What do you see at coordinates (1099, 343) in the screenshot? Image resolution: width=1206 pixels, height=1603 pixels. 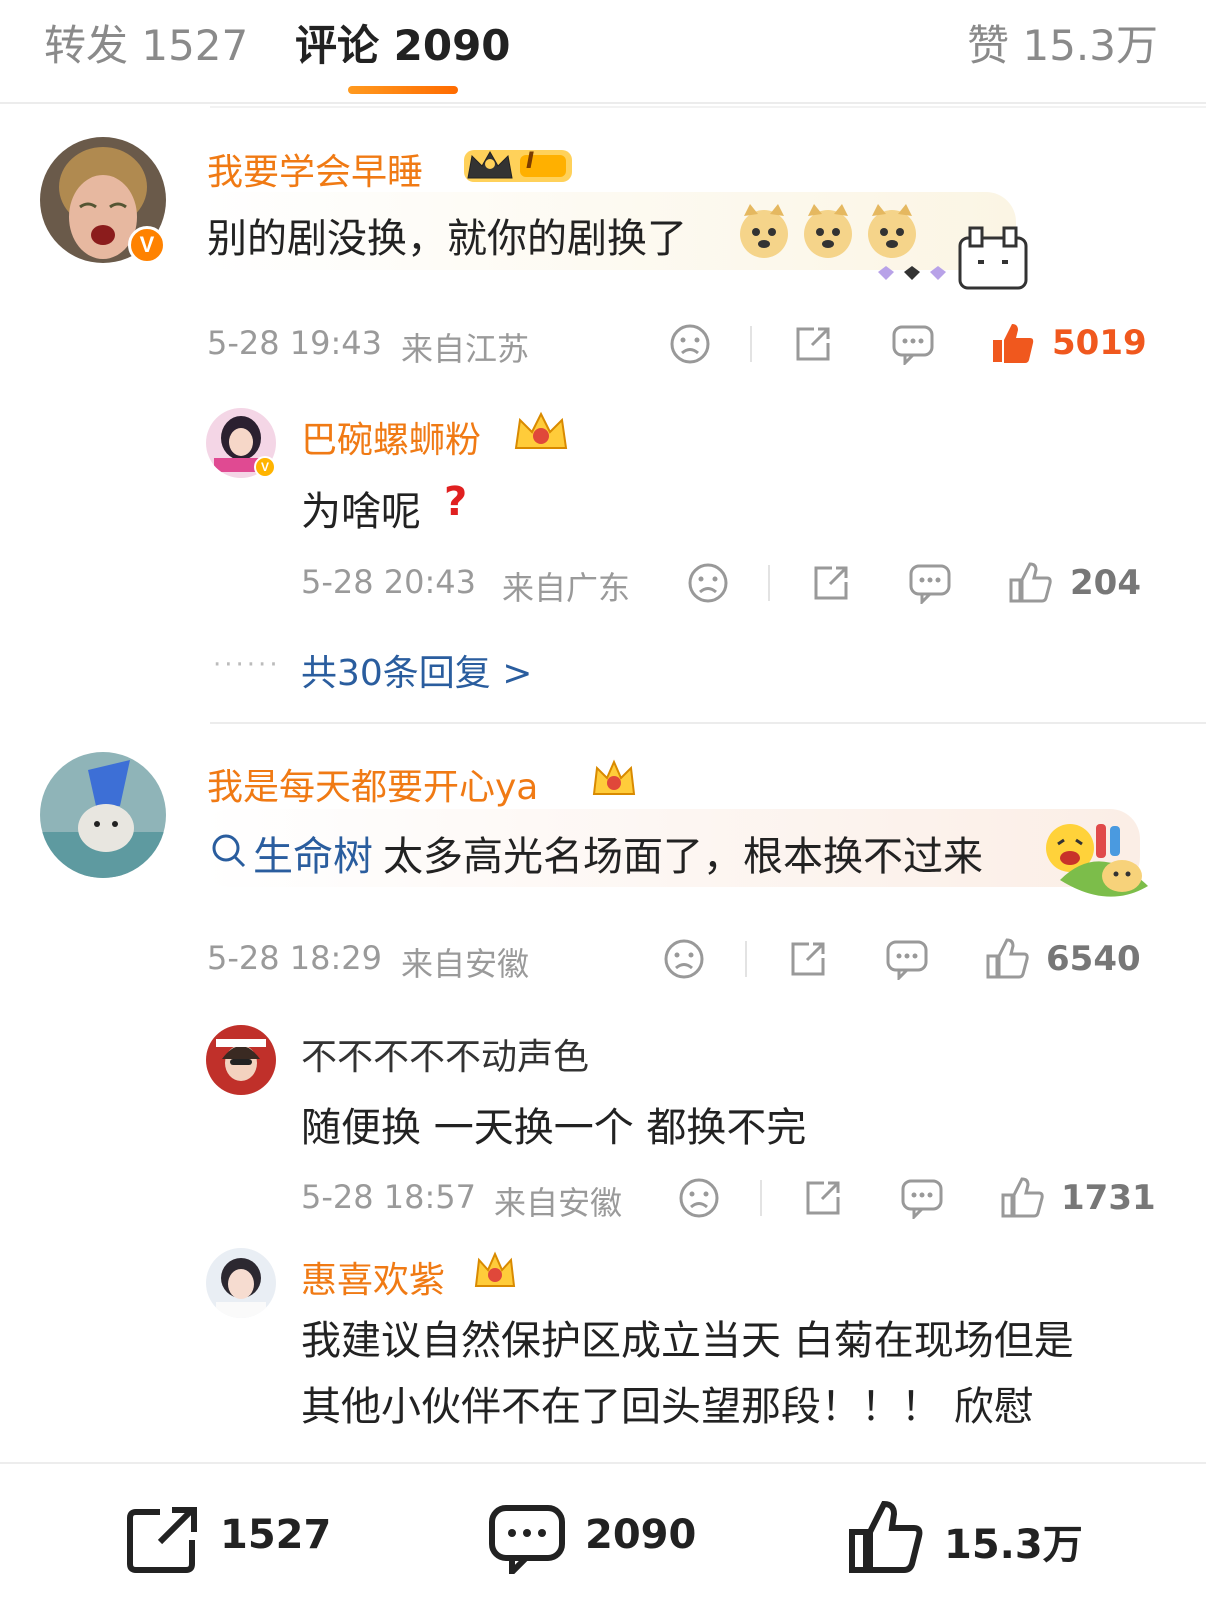 I see `like-count: 5019` at bounding box center [1099, 343].